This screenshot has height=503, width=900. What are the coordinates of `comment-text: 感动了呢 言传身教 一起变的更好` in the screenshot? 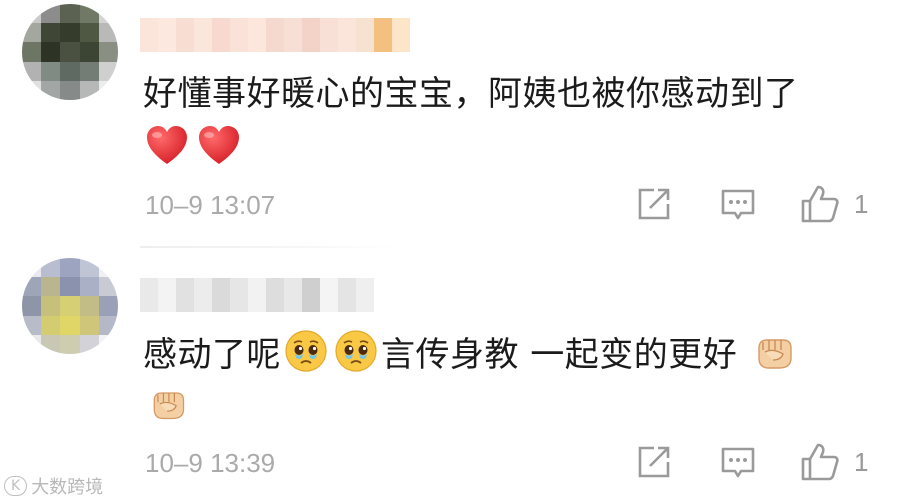 It's located at (471, 352).